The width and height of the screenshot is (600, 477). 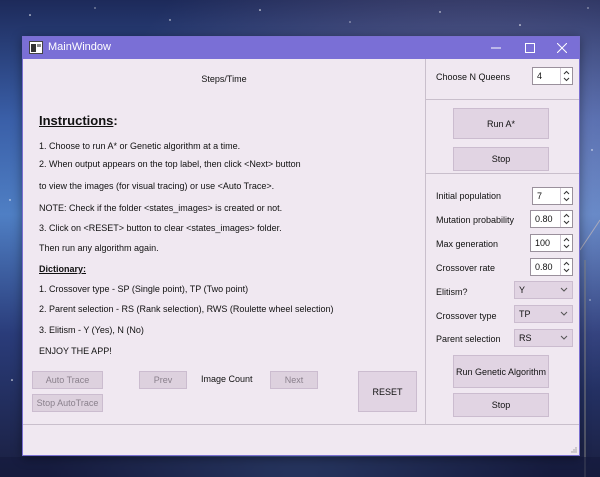 What do you see at coordinates (99, 248) in the screenshot?
I see `instruction-line: Then run any algorithm again.` at bounding box center [99, 248].